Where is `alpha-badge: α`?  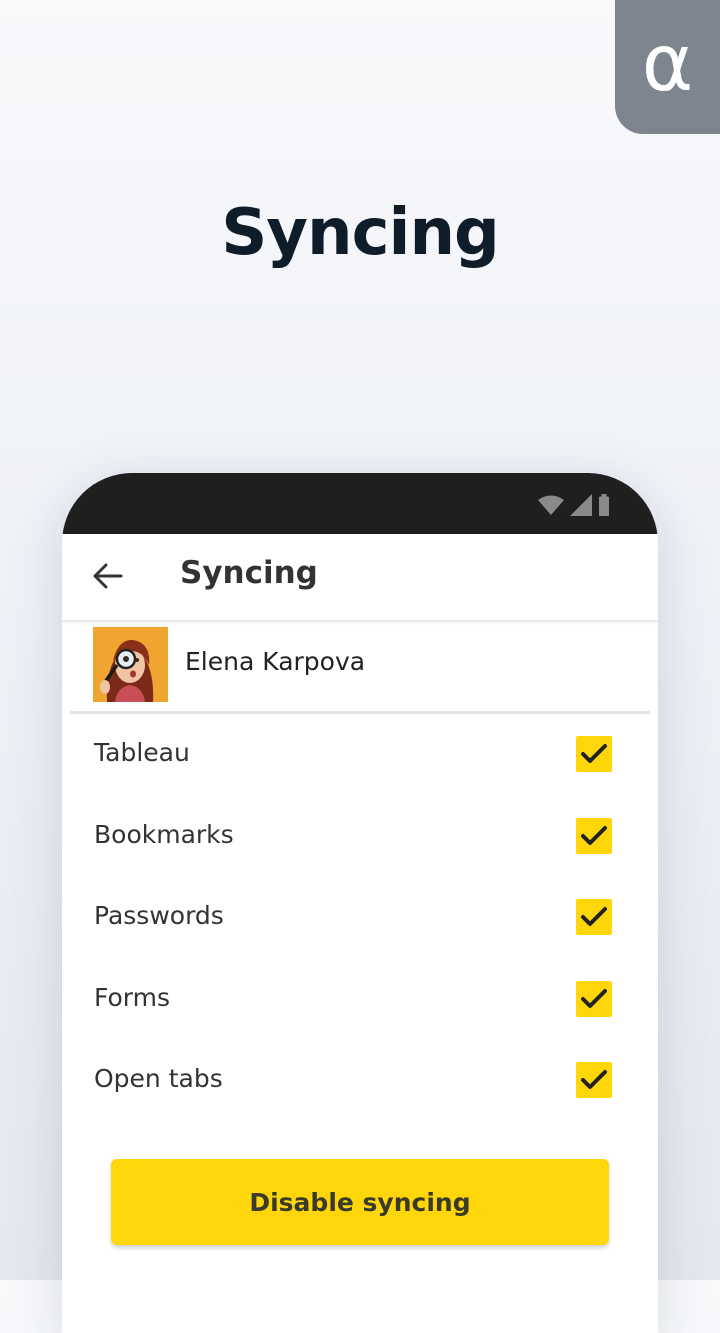 alpha-badge: α is located at coordinates (667, 67).